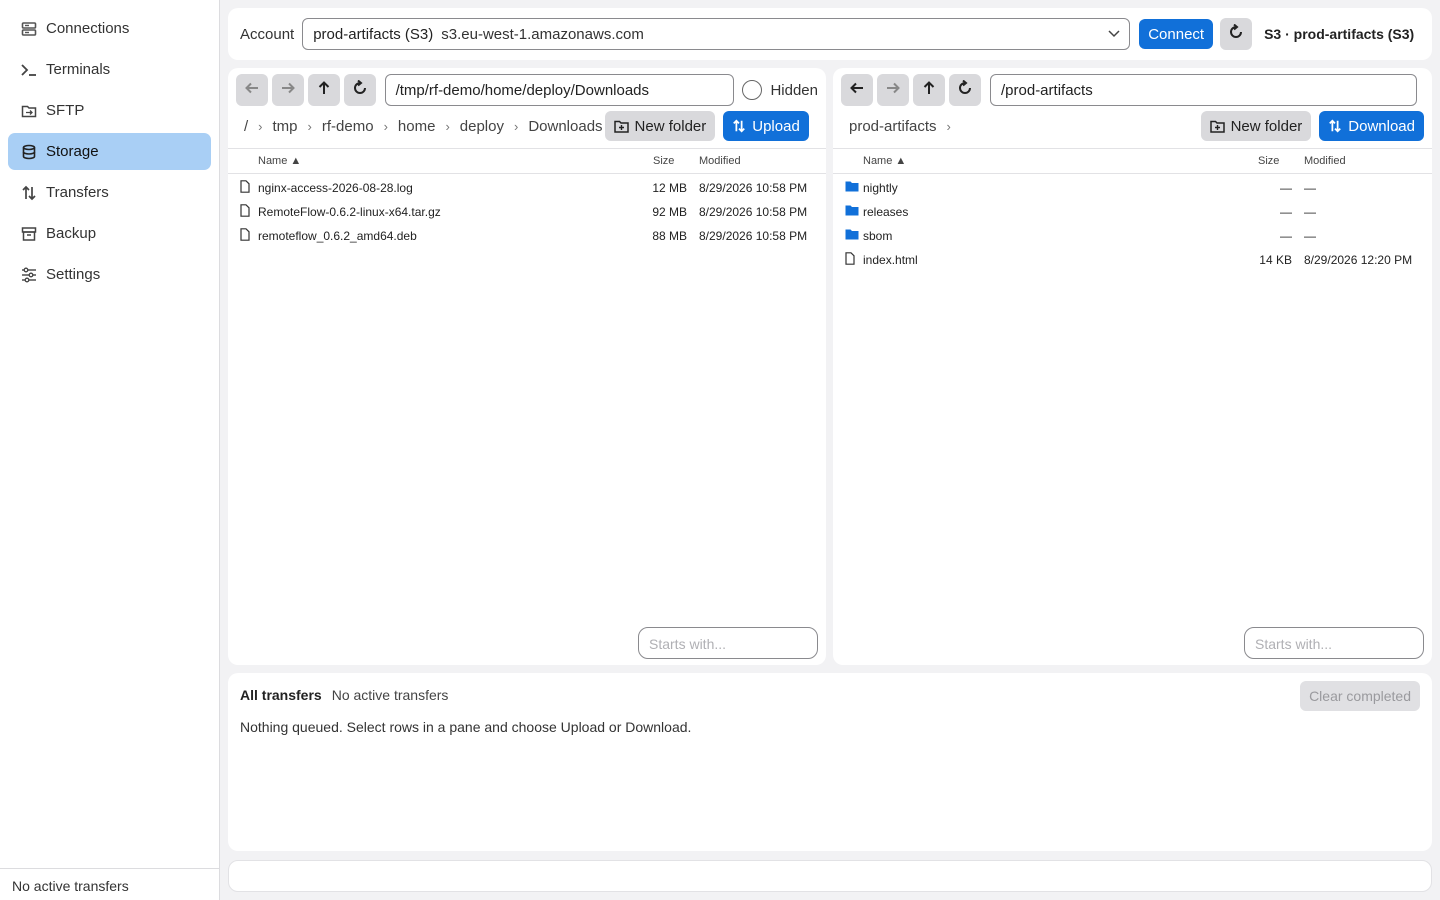  Describe the element at coordinates (1203, 90) in the screenshot. I see `remote-path-input: /prod-artifacts` at that location.